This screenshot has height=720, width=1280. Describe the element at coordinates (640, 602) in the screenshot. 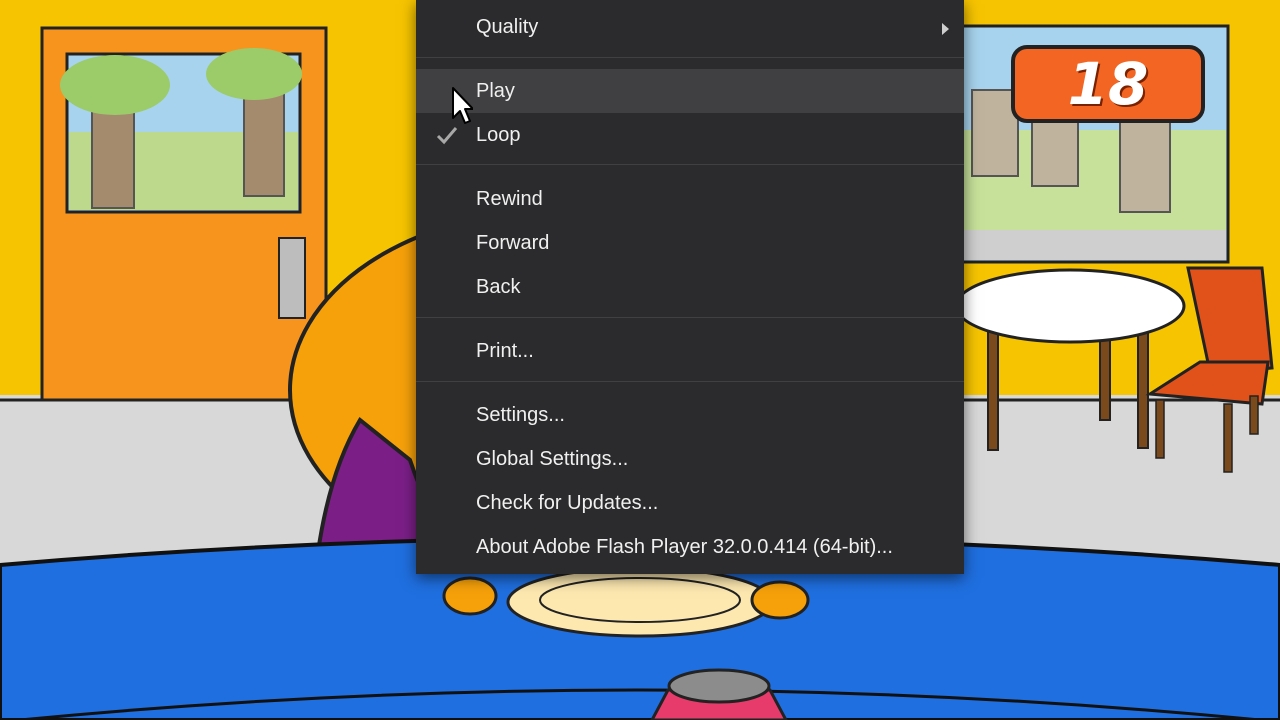

I see `plate` at that location.